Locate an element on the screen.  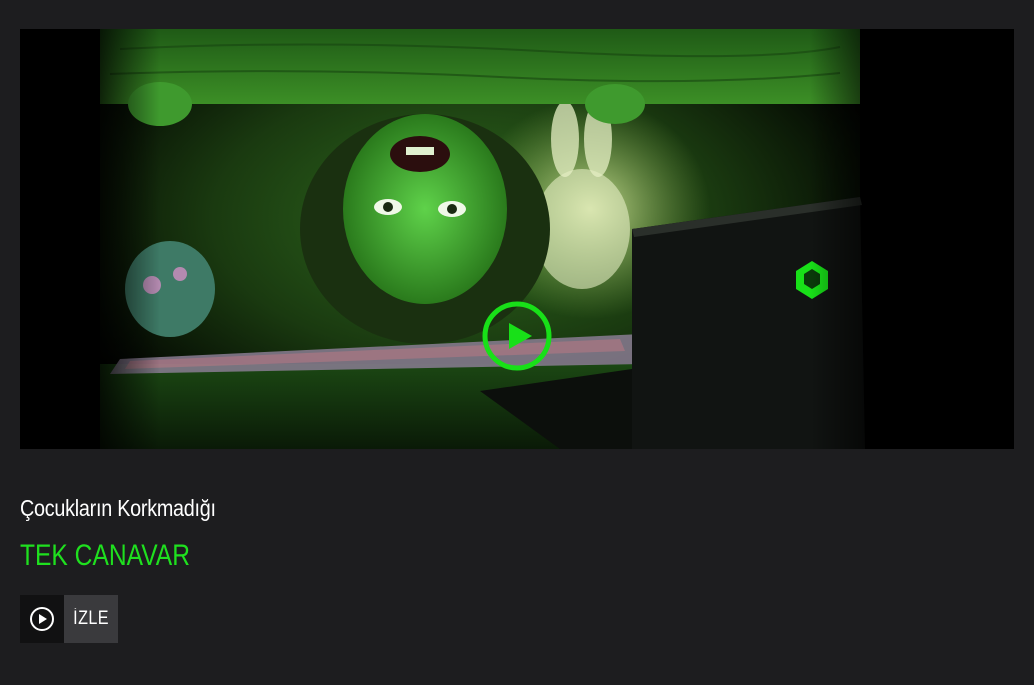
watch-button-label: İZLE is located at coordinates (91, 618).